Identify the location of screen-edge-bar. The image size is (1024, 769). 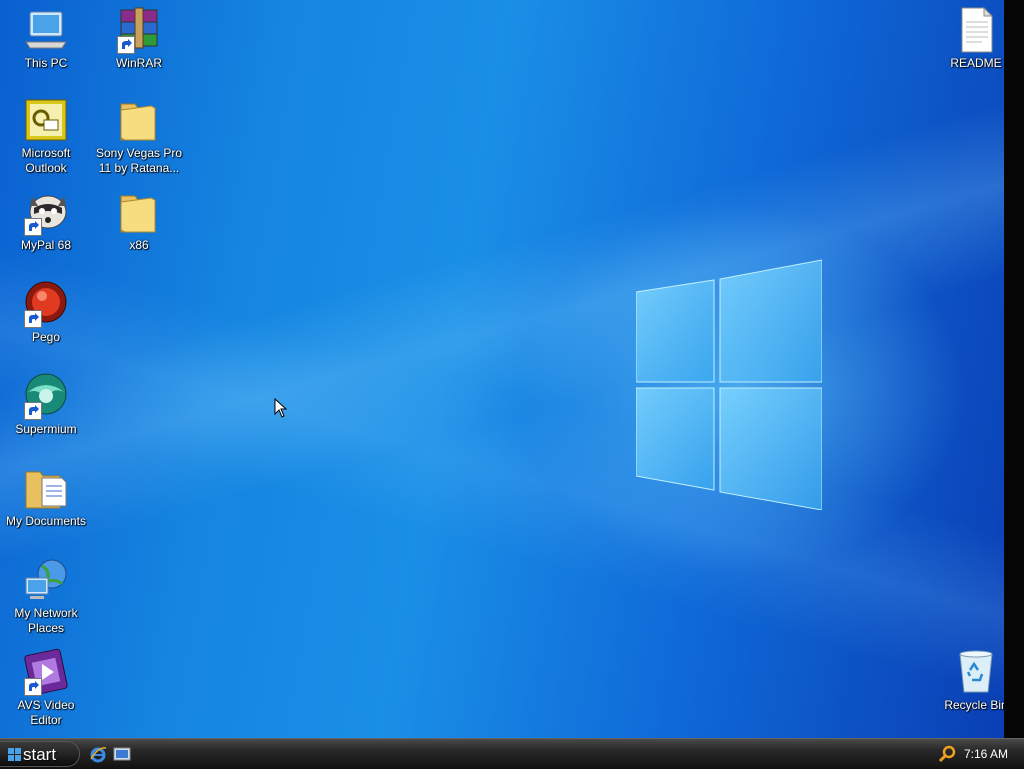
(1014, 369).